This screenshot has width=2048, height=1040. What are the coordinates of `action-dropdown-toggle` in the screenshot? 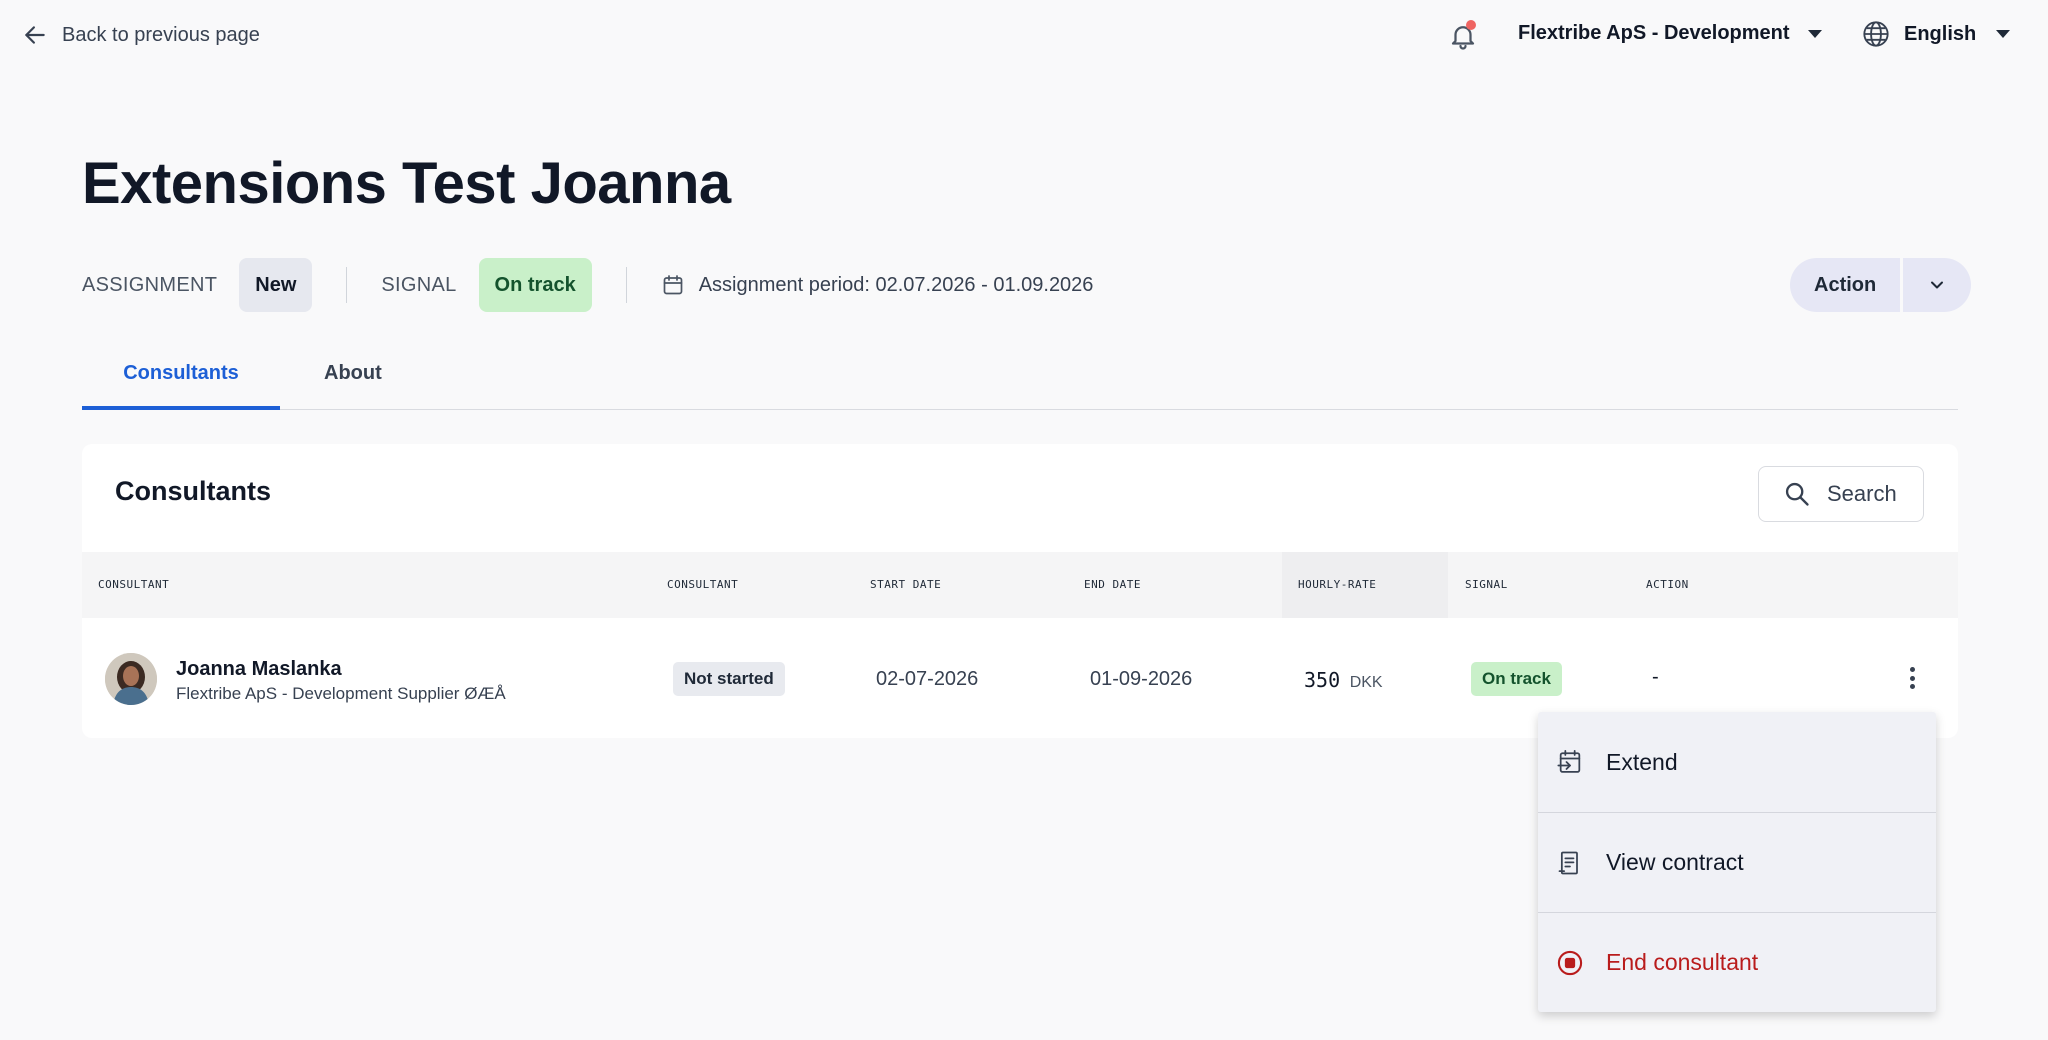 It's located at (1937, 285).